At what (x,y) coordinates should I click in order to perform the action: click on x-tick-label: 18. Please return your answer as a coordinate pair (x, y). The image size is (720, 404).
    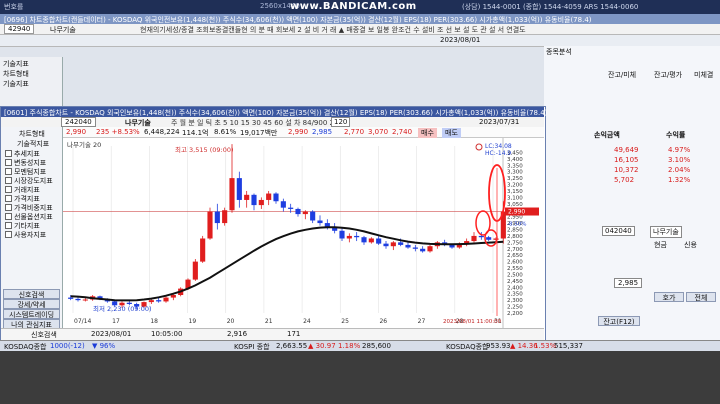
    Looking at the image, I should click on (154, 321).